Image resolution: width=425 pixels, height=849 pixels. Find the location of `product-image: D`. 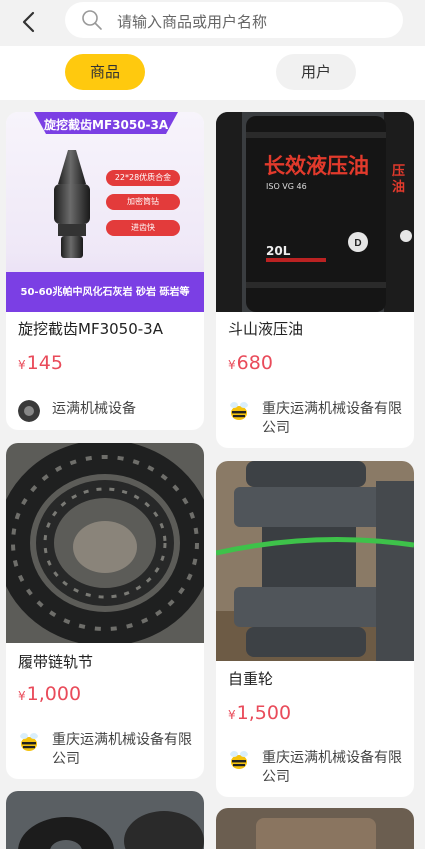

product-image: D is located at coordinates (315, 212).